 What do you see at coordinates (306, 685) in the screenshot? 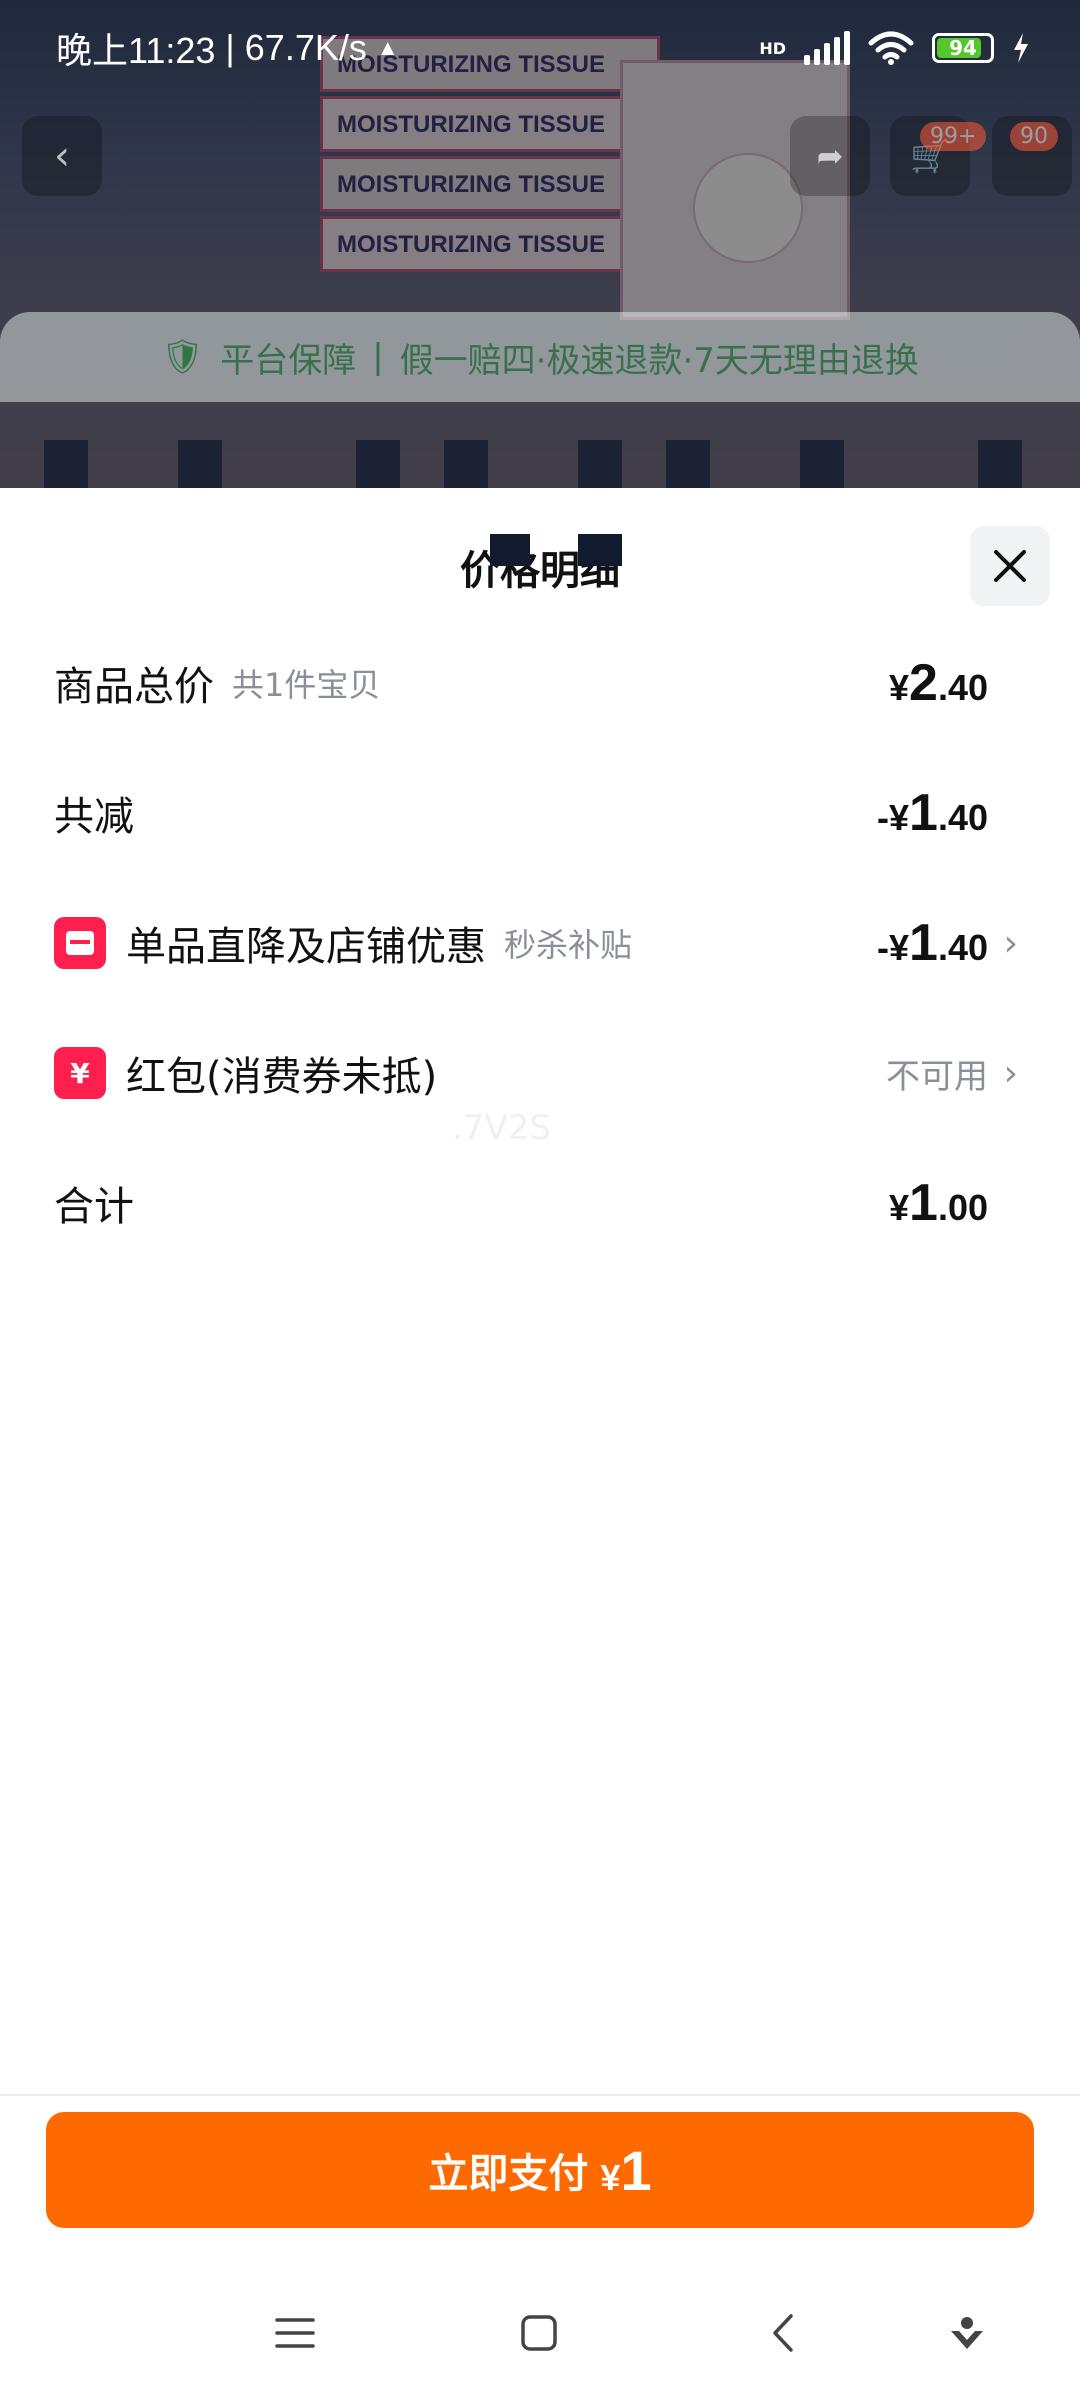
I see `item-count: 共1件宝贝` at bounding box center [306, 685].